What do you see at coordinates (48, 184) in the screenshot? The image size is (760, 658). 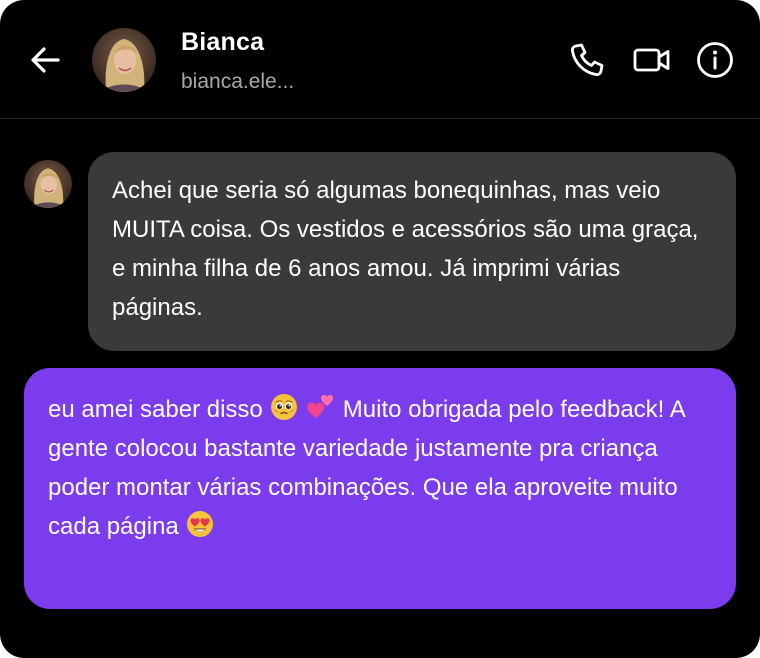 I see `message-sender-avatar` at bounding box center [48, 184].